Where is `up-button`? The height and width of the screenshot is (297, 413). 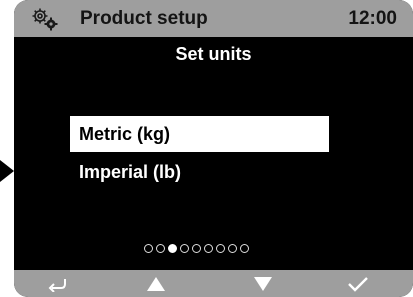
up-button is located at coordinates (156, 283).